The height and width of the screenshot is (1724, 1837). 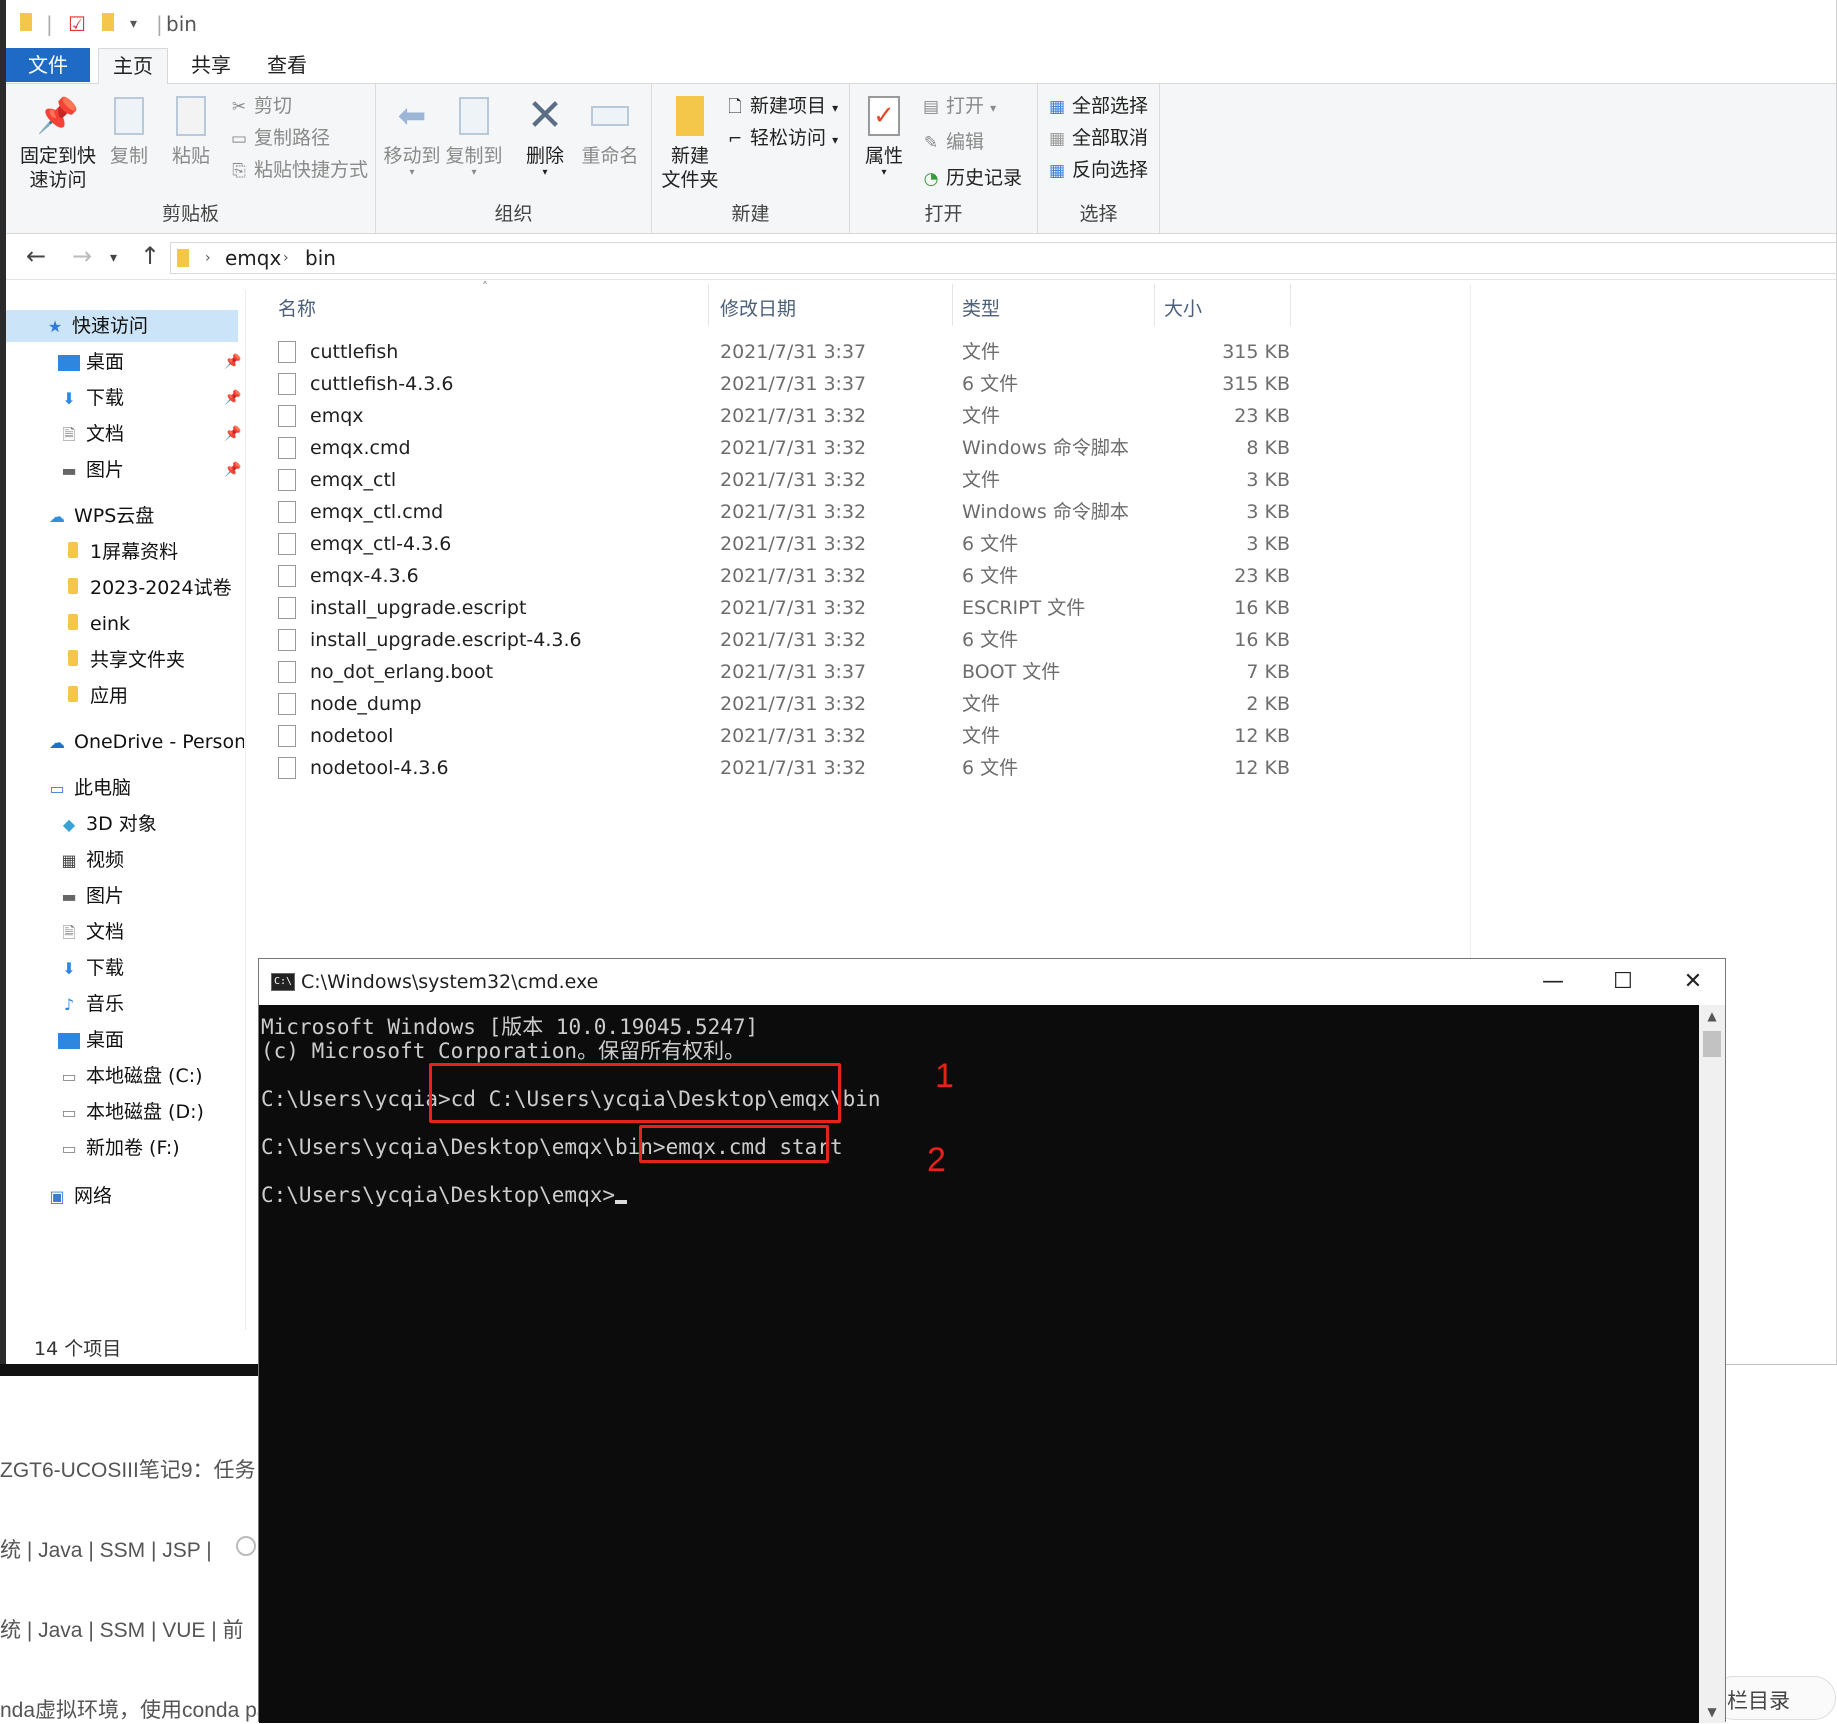 What do you see at coordinates (91, 860) in the screenshot?
I see `sidebar-item-videos: ▦ 视频` at bounding box center [91, 860].